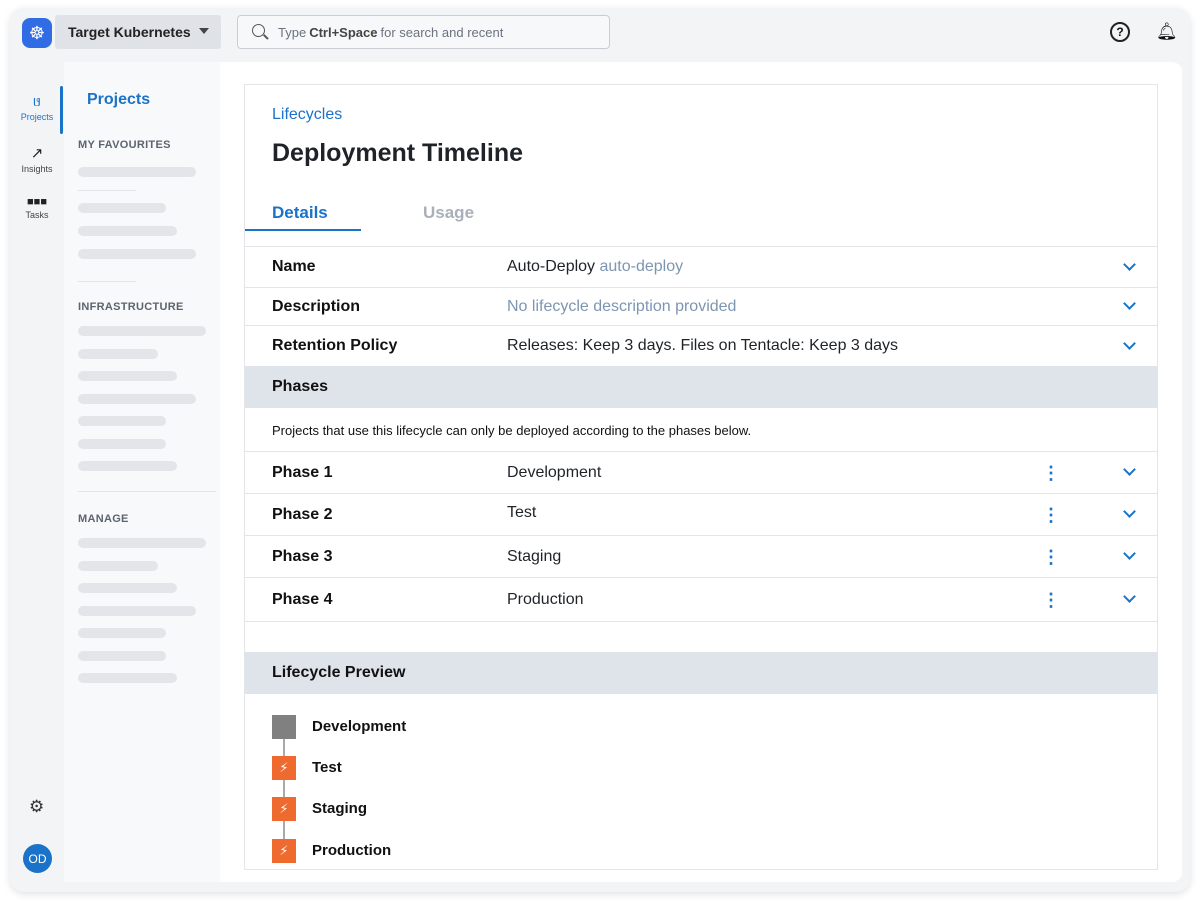 The width and height of the screenshot is (1200, 905). I want to click on kubernetes-logo-icon: ☸, so click(37, 33).